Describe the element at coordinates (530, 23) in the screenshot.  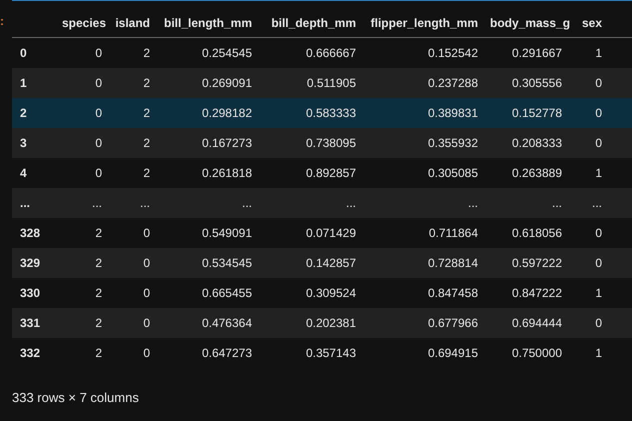
I see `column-header: body_mass_g` at that location.